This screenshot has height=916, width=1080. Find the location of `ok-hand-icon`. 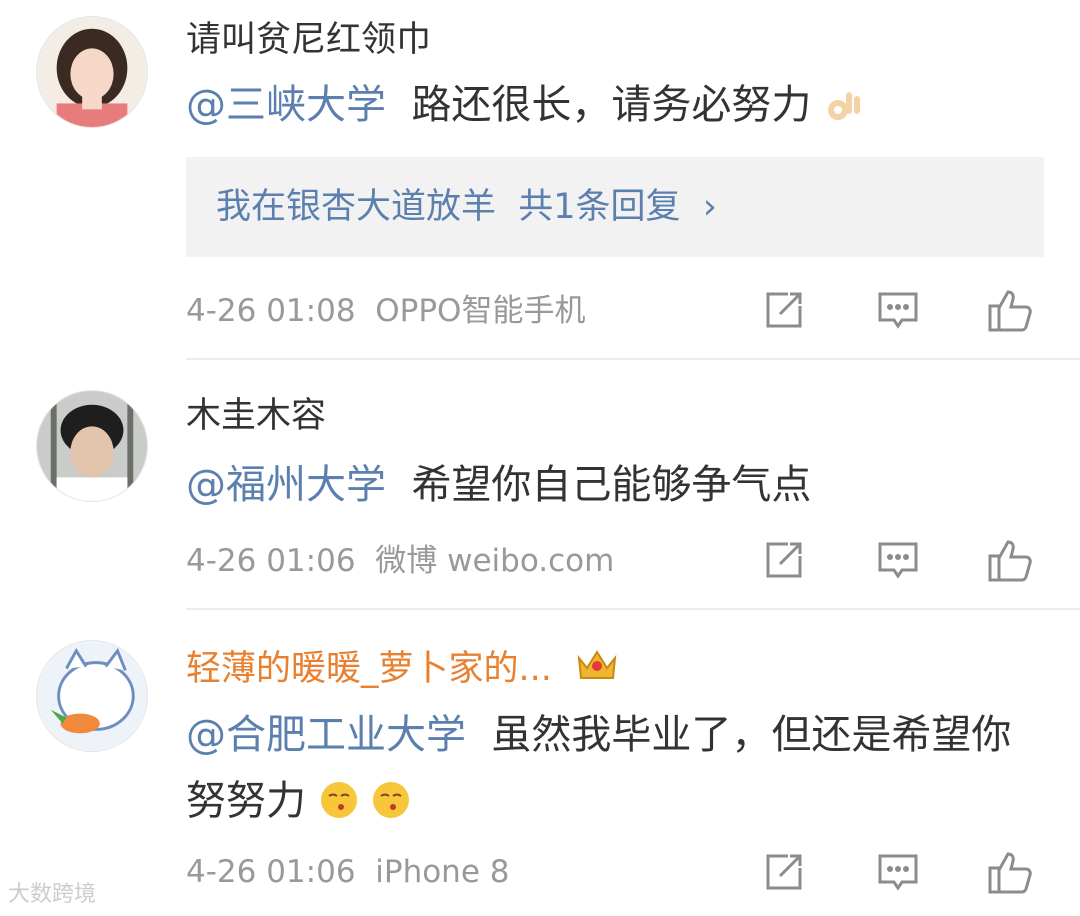

ok-hand-icon is located at coordinates (844, 99).